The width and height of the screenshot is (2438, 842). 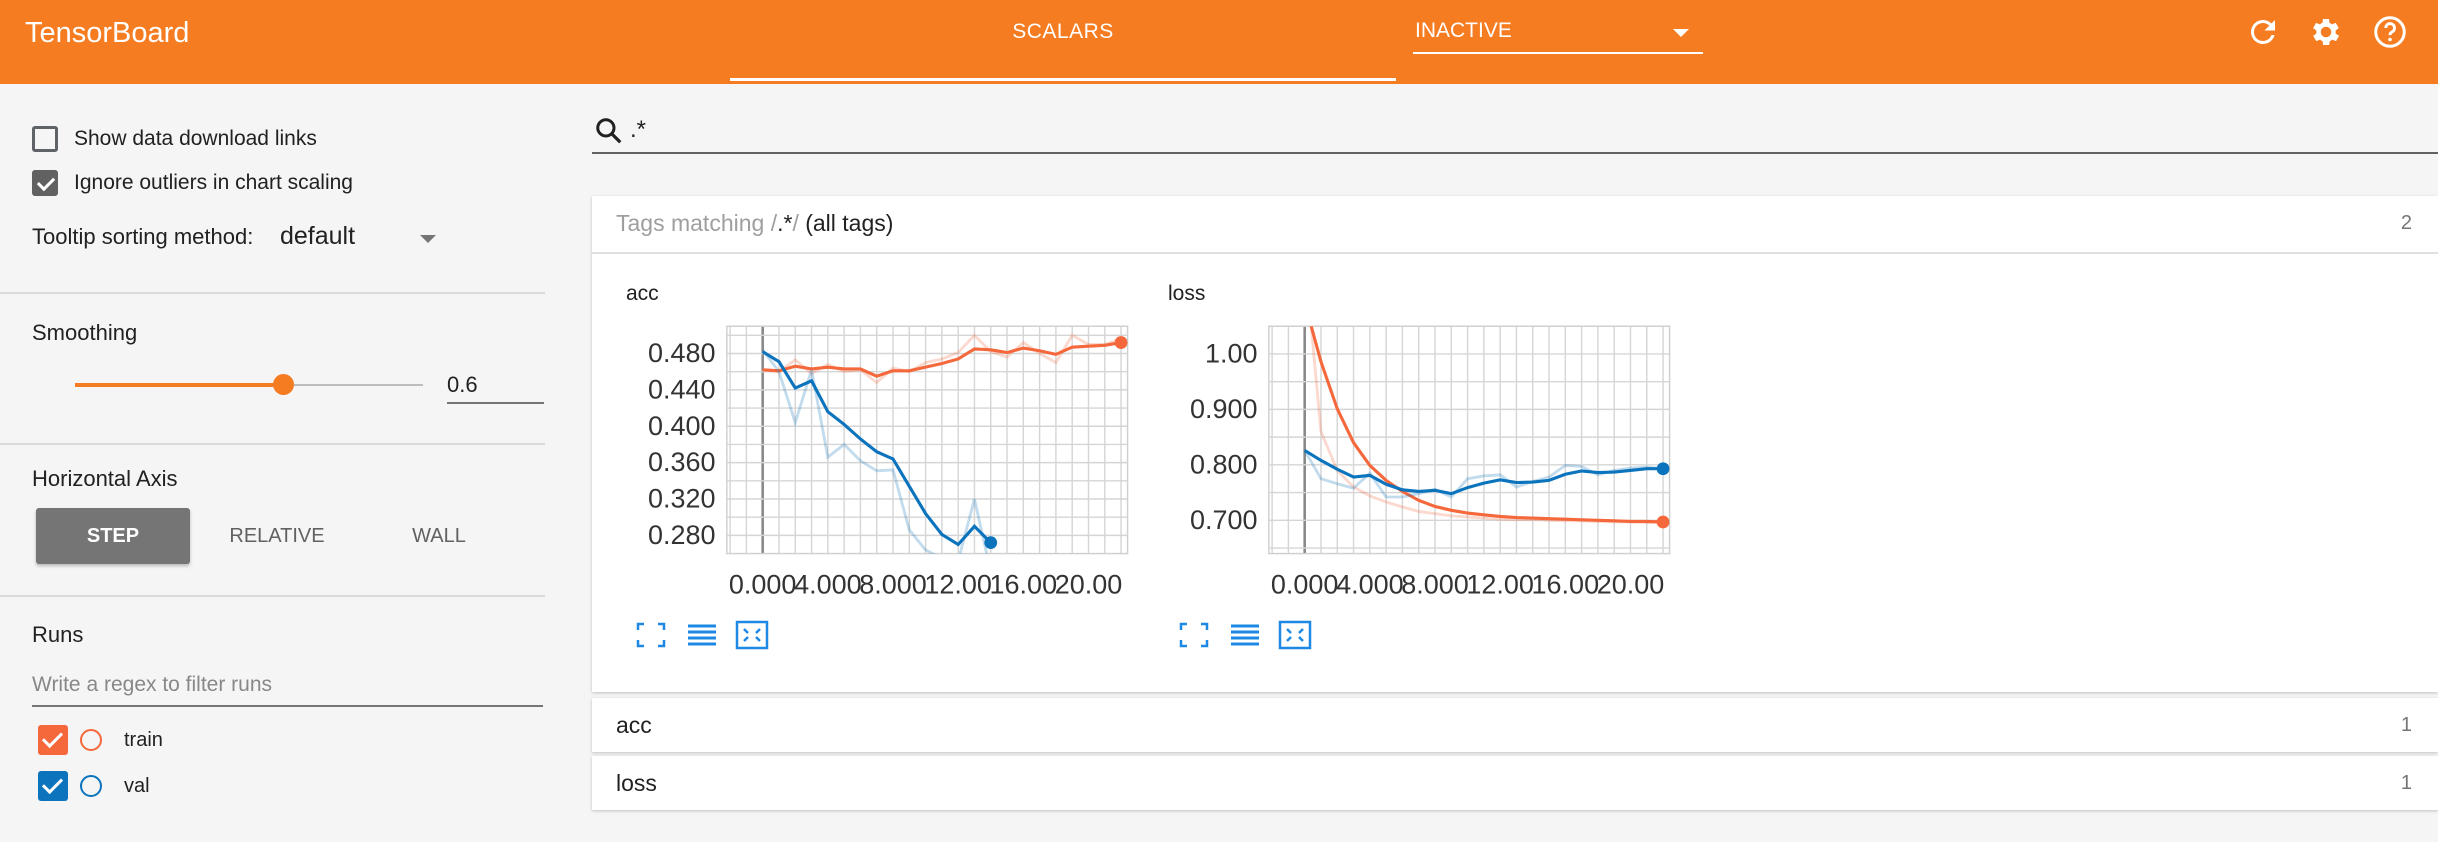 I want to click on y-tick-label: 1.00, so click(x=1231, y=353).